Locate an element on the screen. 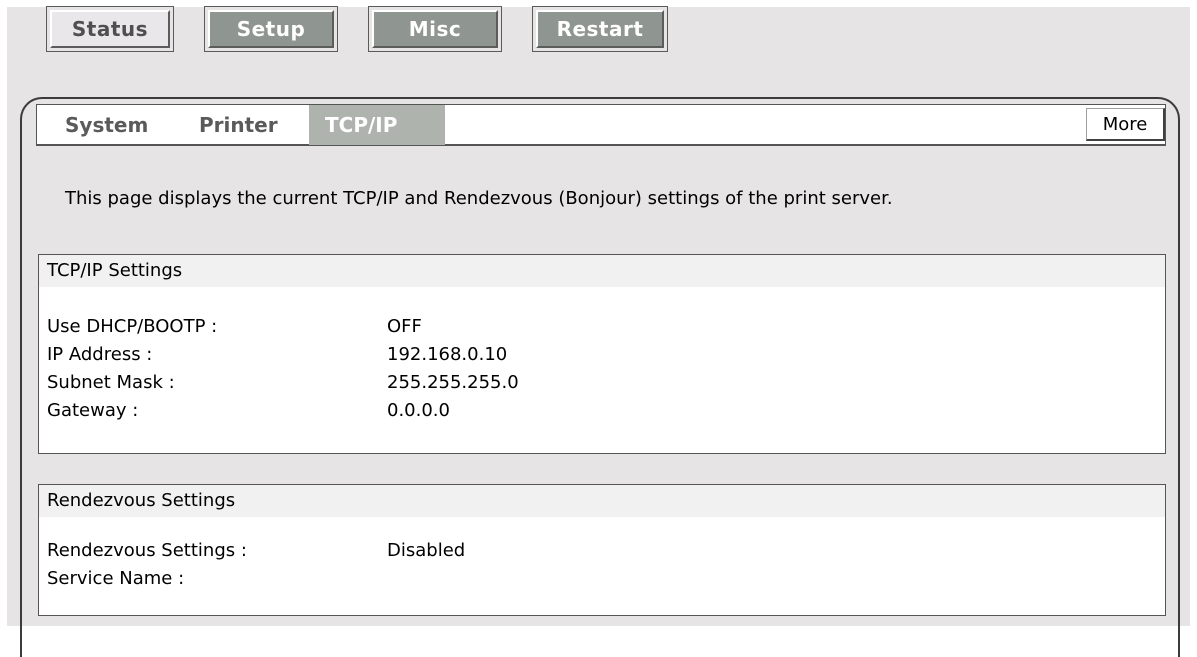  tab-restart-label: Restart is located at coordinates (600, 29).